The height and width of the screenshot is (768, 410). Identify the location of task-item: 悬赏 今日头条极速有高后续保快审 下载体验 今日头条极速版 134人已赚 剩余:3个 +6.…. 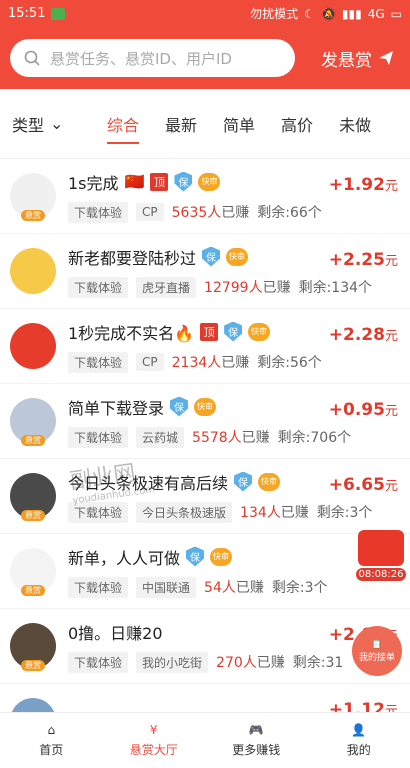
(205, 496).